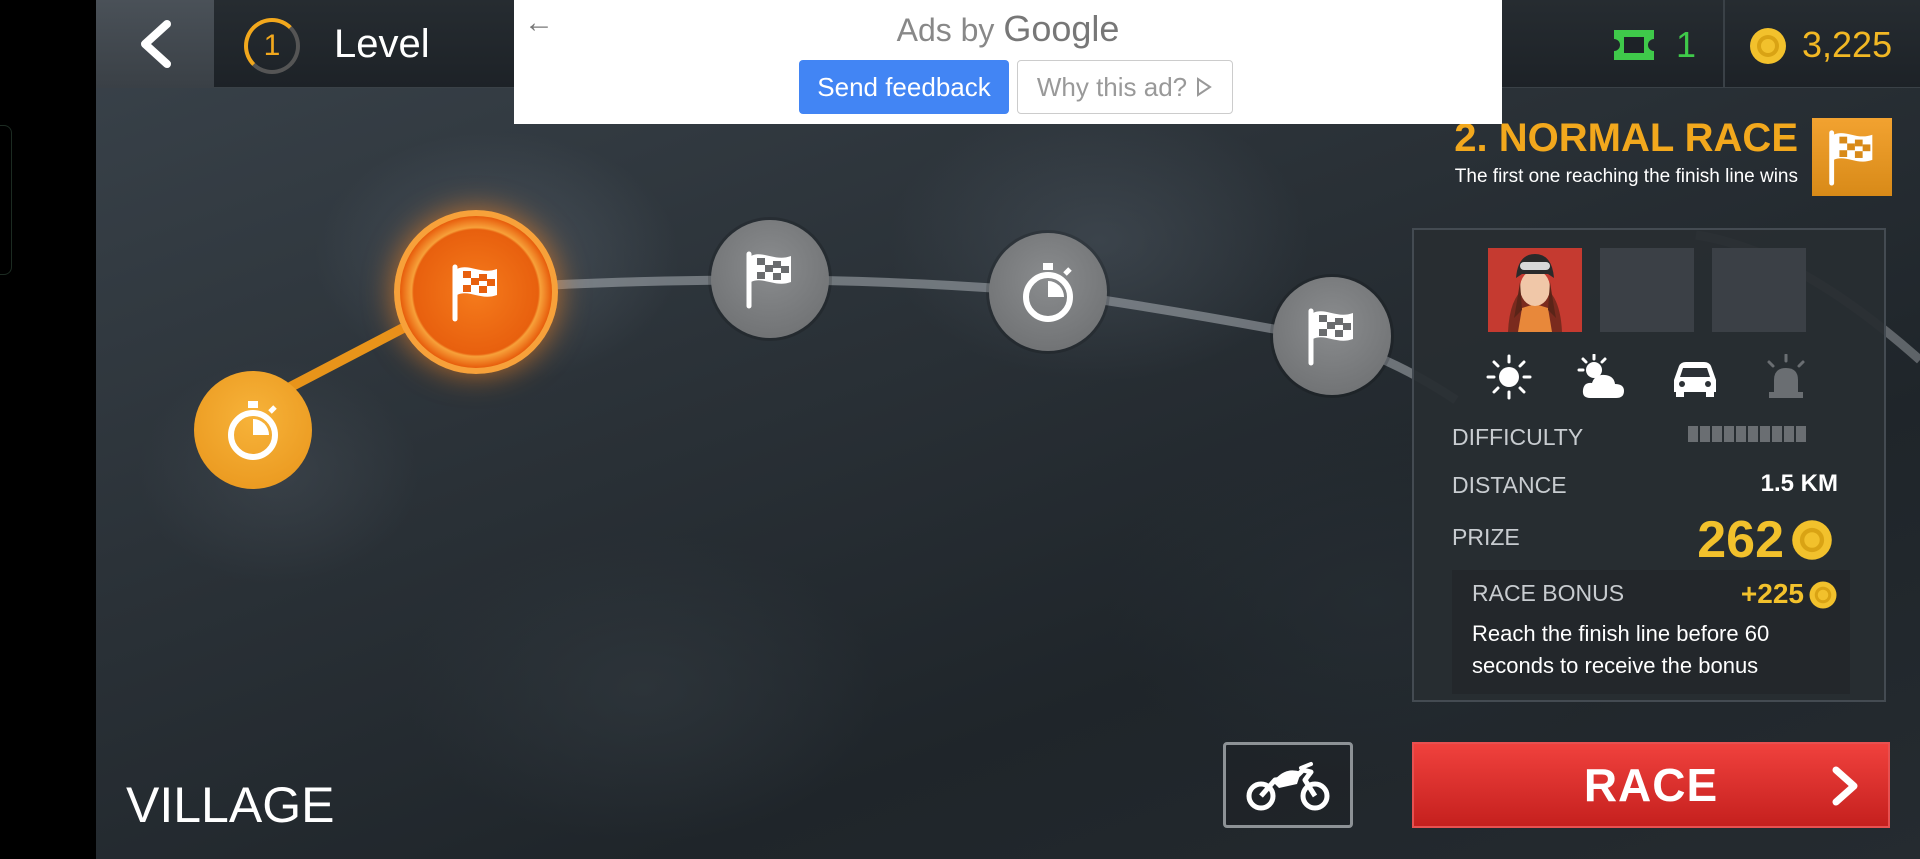  I want to click on race-button: RACE, so click(1651, 785).